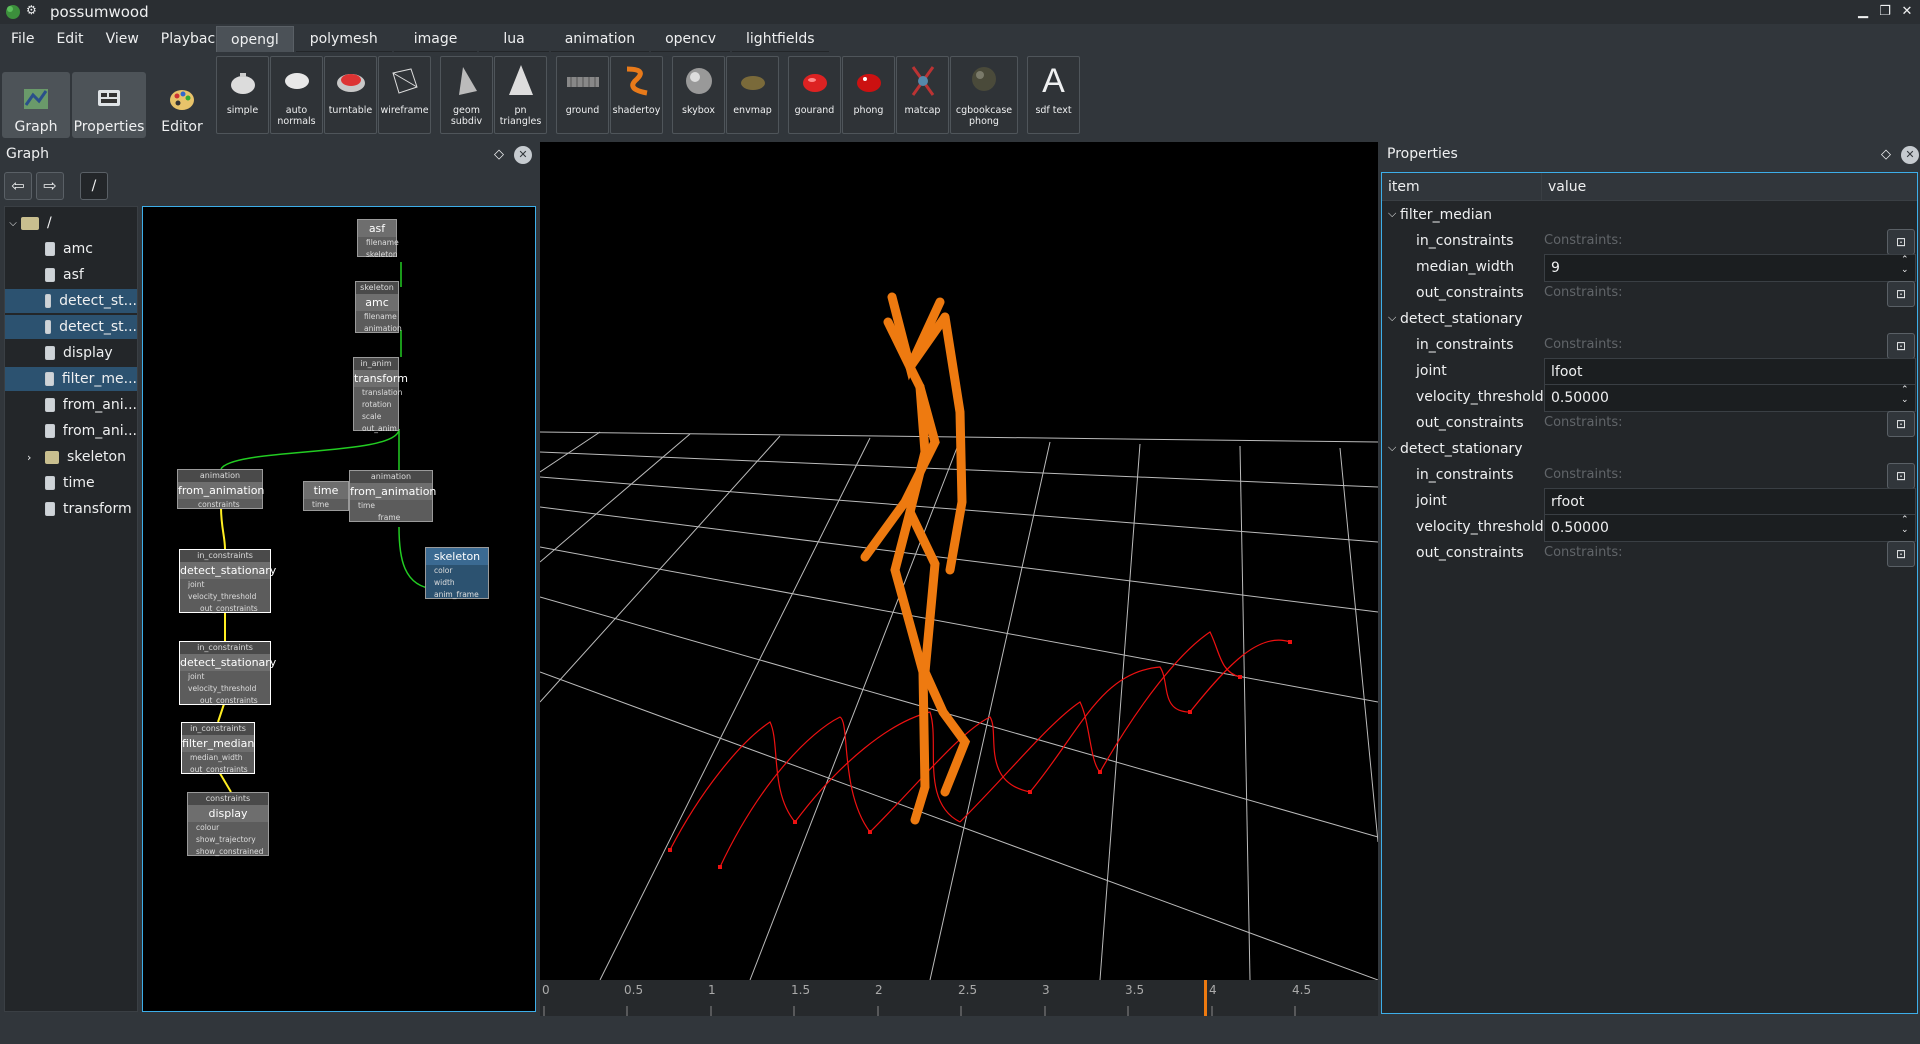 The width and height of the screenshot is (1920, 1044). What do you see at coordinates (228, 852) in the screenshot?
I see `node-port: show_constrained` at bounding box center [228, 852].